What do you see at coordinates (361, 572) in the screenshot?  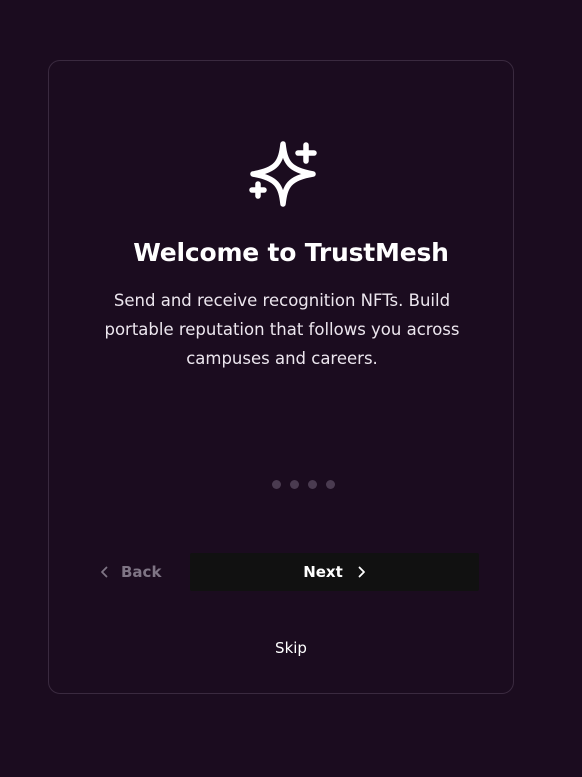 I see `chevron-right-icon` at bounding box center [361, 572].